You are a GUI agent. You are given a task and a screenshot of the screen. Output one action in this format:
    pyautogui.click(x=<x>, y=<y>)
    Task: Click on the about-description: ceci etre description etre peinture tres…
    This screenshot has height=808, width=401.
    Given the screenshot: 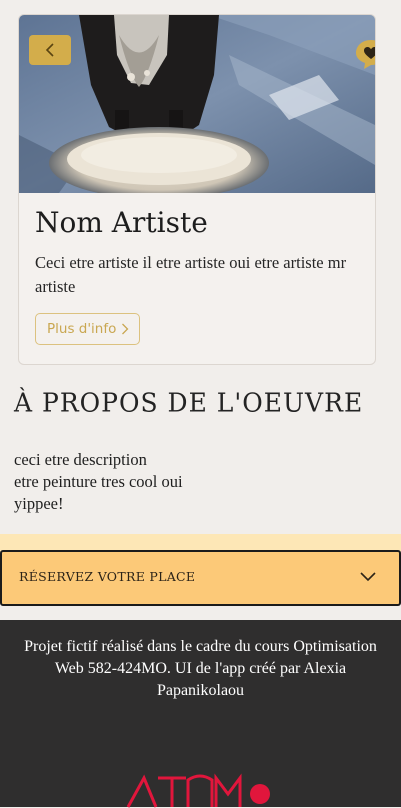 What is the action you would take?
    pyautogui.click(x=98, y=482)
    